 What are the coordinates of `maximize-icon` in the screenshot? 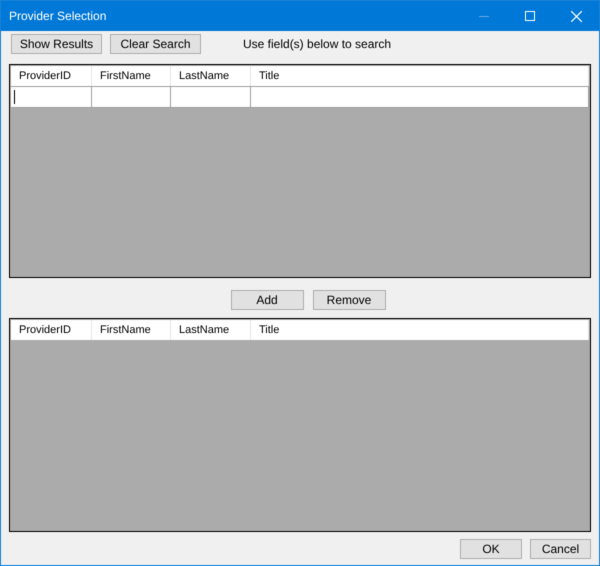 It's located at (530, 16).